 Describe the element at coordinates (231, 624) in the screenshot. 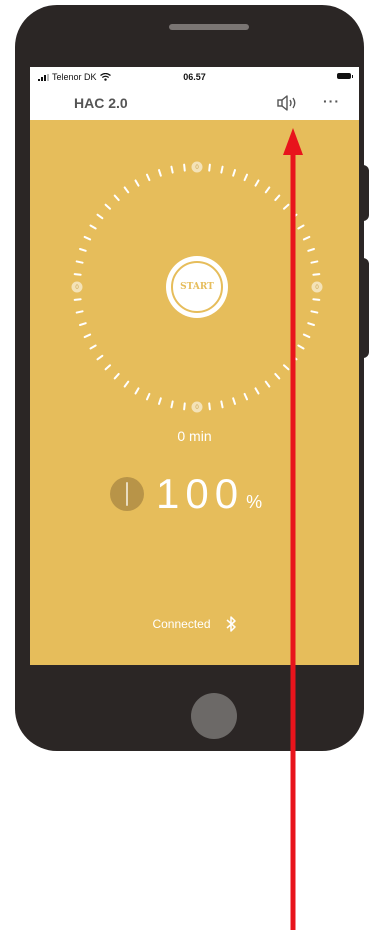

I see `bluetooth-icon` at that location.